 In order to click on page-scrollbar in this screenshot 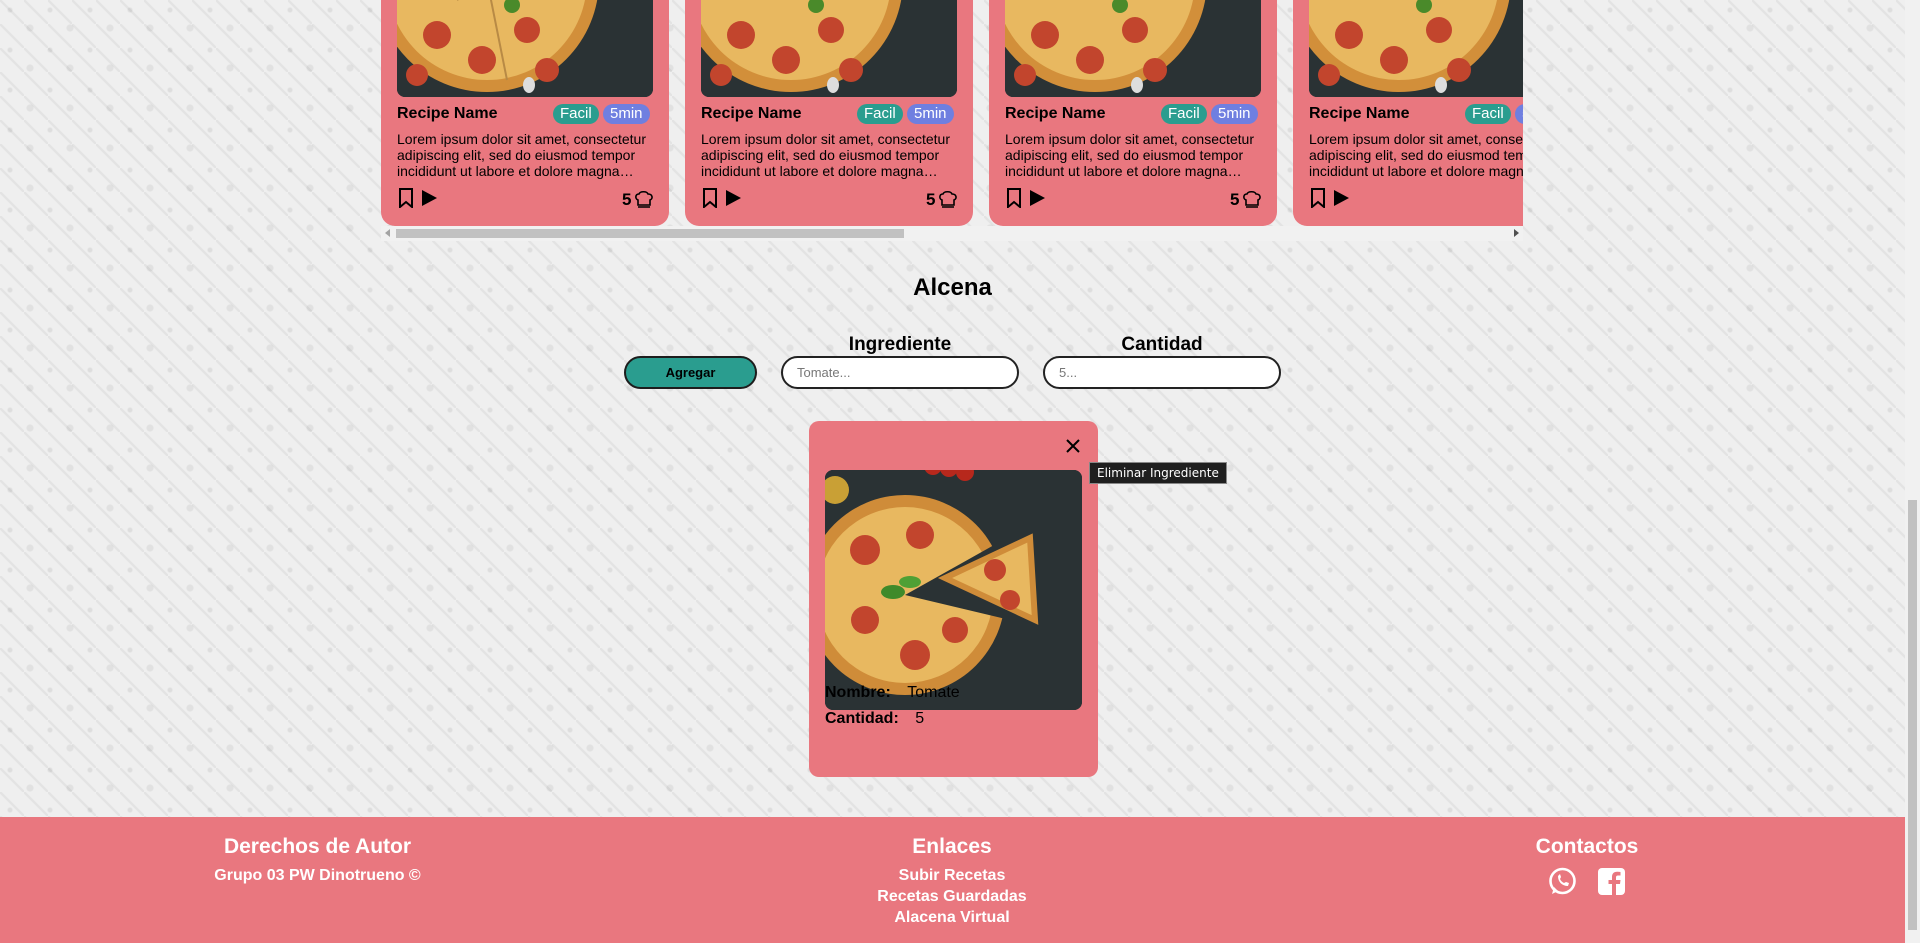, I will do `click(1912, 471)`.